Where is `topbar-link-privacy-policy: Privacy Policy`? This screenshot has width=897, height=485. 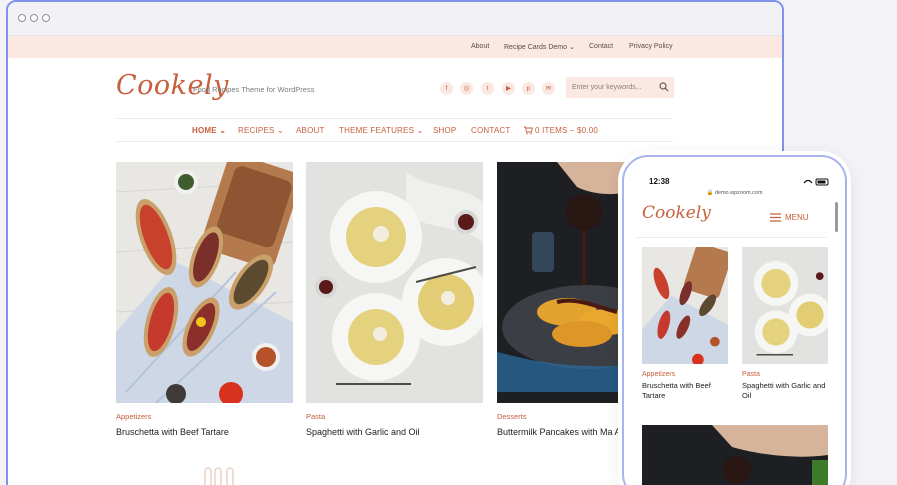 topbar-link-privacy-policy: Privacy Policy is located at coordinates (651, 46).